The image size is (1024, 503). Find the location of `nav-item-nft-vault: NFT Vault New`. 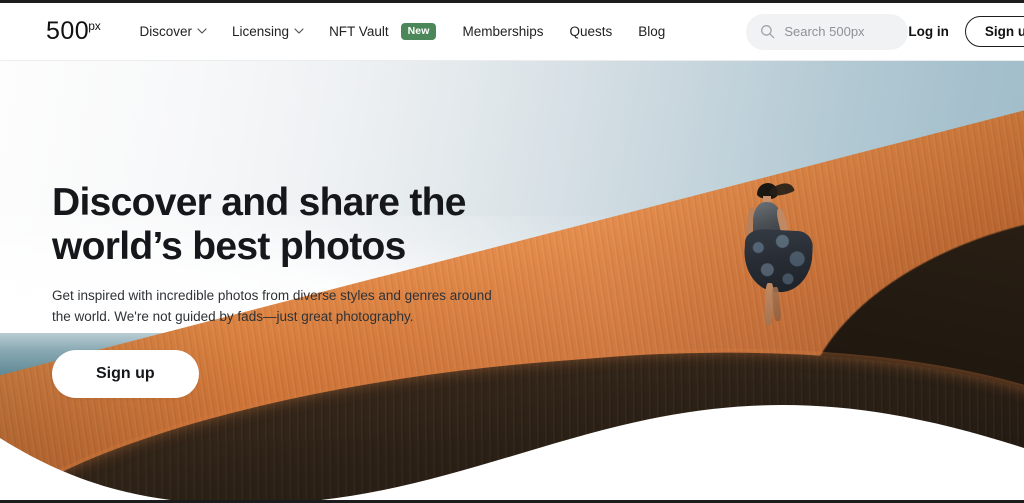

nav-item-nft-vault: NFT Vault New is located at coordinates (382, 31).